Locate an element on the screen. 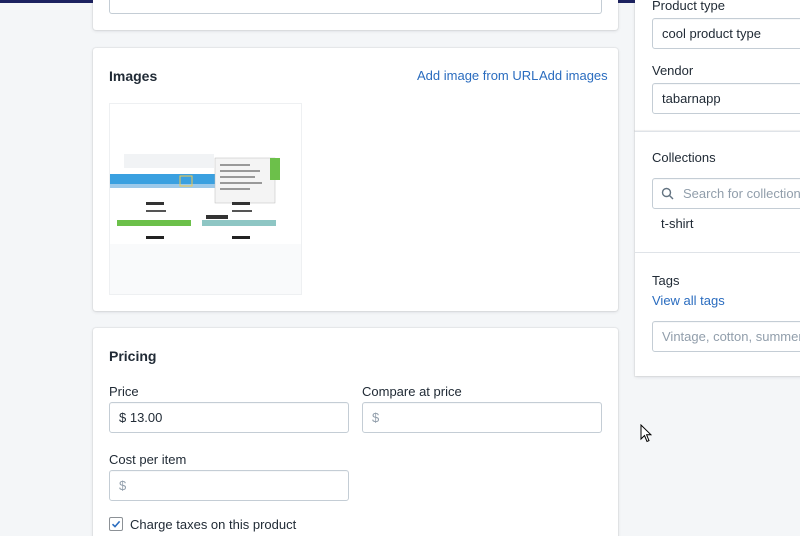  checkmark-icon is located at coordinates (116, 524).